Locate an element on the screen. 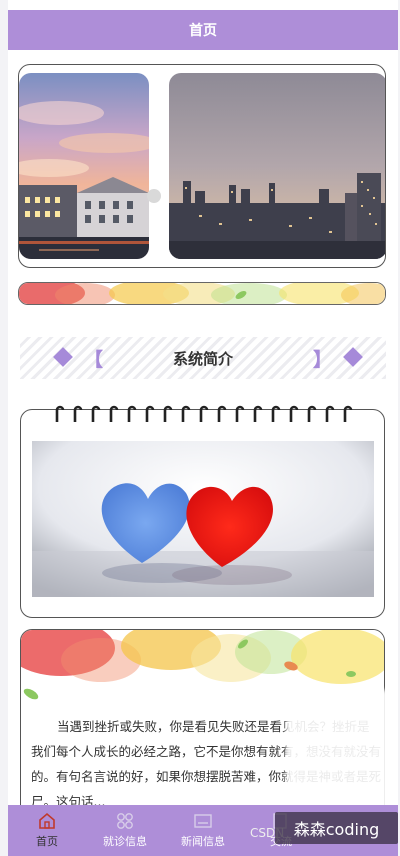 The image size is (400, 856). sunset-town-photo is located at coordinates (84, 166).